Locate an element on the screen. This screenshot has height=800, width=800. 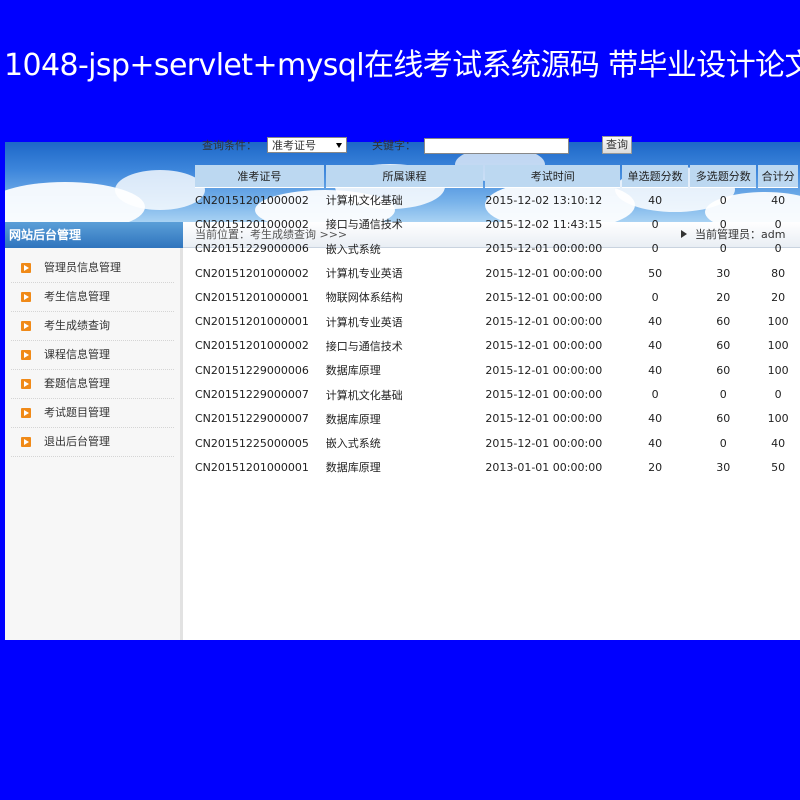
total-score-cell: 40 is located at coordinates (778, 200).